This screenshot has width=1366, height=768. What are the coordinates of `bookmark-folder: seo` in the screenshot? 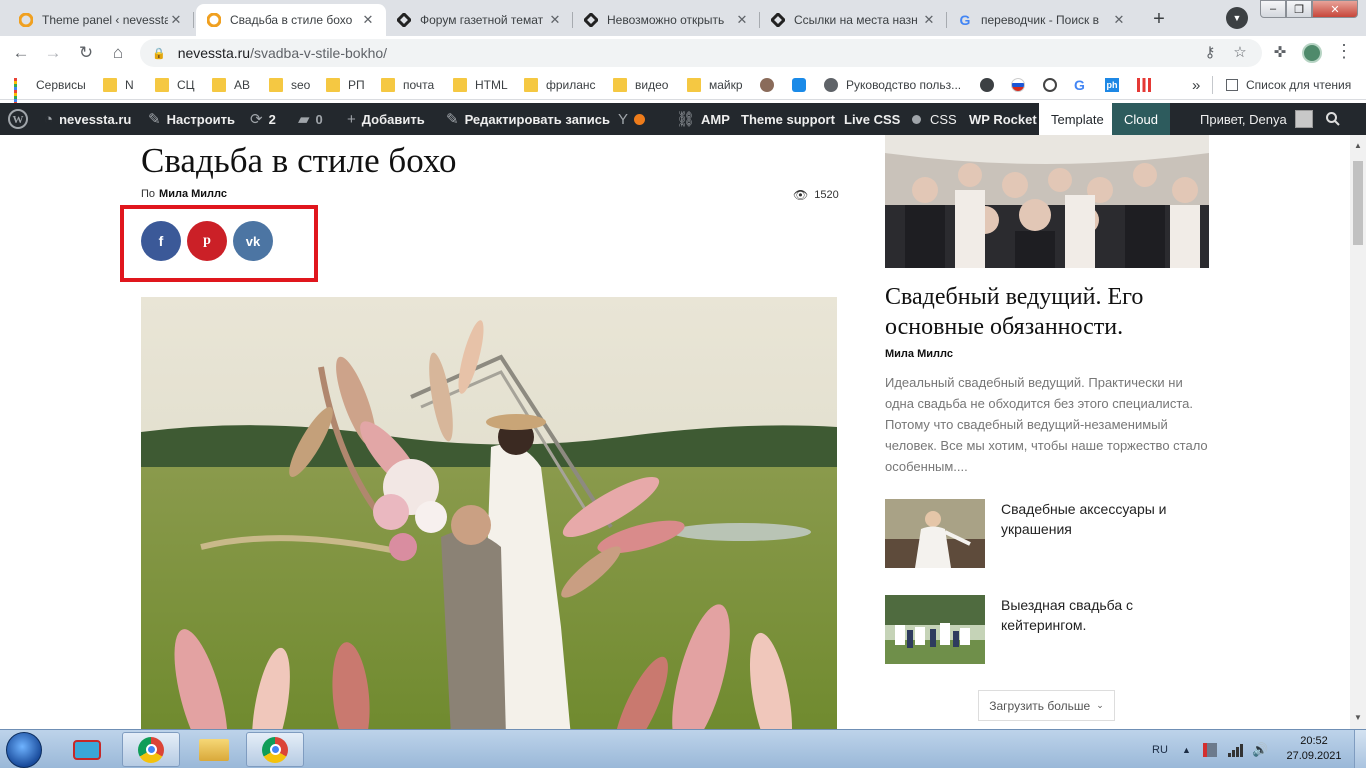 It's located at (289, 85).